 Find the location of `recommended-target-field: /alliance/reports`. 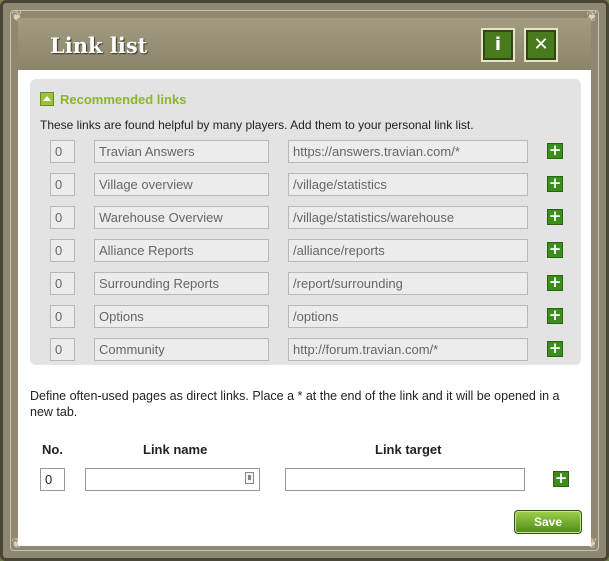

recommended-target-field: /alliance/reports is located at coordinates (408, 250).